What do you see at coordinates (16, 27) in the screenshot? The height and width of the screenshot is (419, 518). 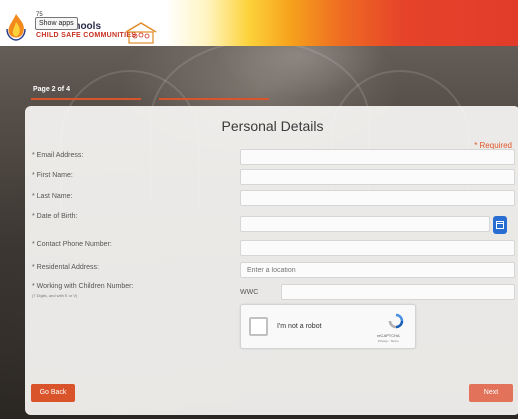 I see `flame-logo-icon` at bounding box center [16, 27].